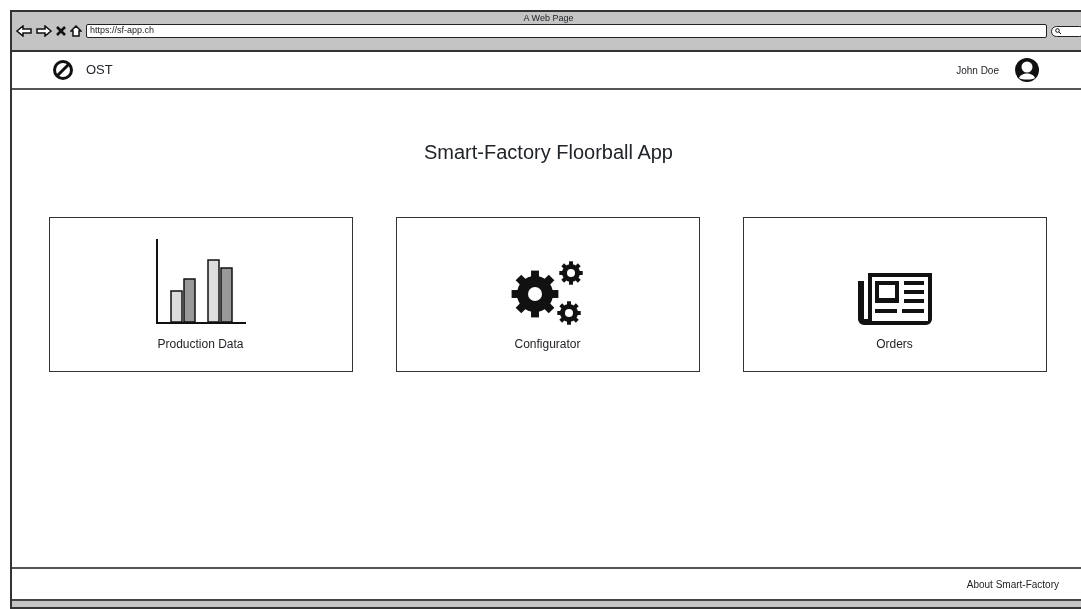 Image resolution: width=1081 pixels, height=609 pixels. Describe the element at coordinates (99, 70) in the screenshot. I see `brand-name: OST` at that location.